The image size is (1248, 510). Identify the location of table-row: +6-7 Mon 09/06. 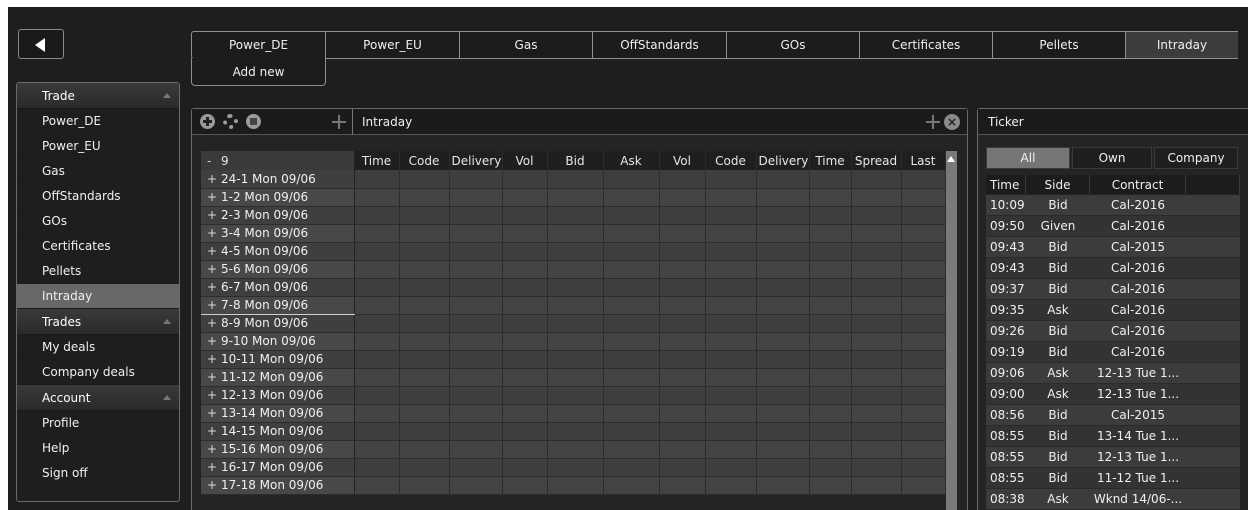
(573, 287).